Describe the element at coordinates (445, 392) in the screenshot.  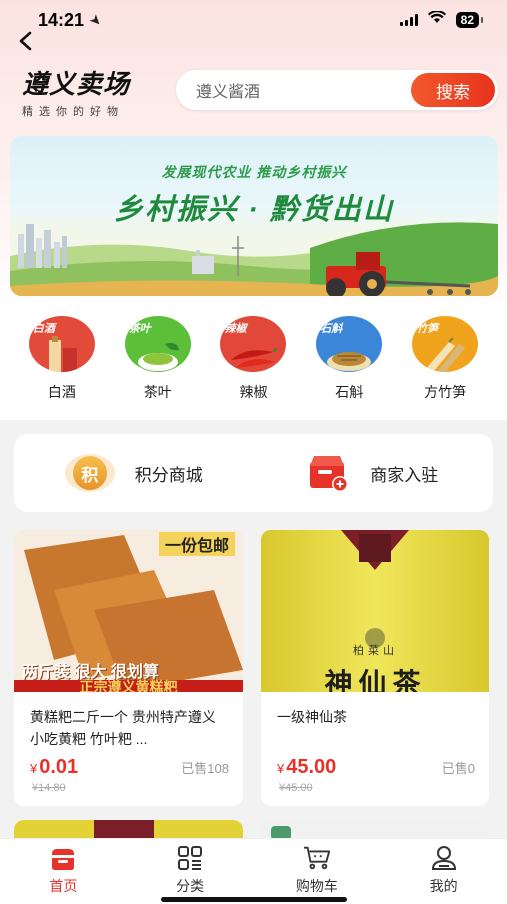
I see `category-label: 方竹笋` at that location.